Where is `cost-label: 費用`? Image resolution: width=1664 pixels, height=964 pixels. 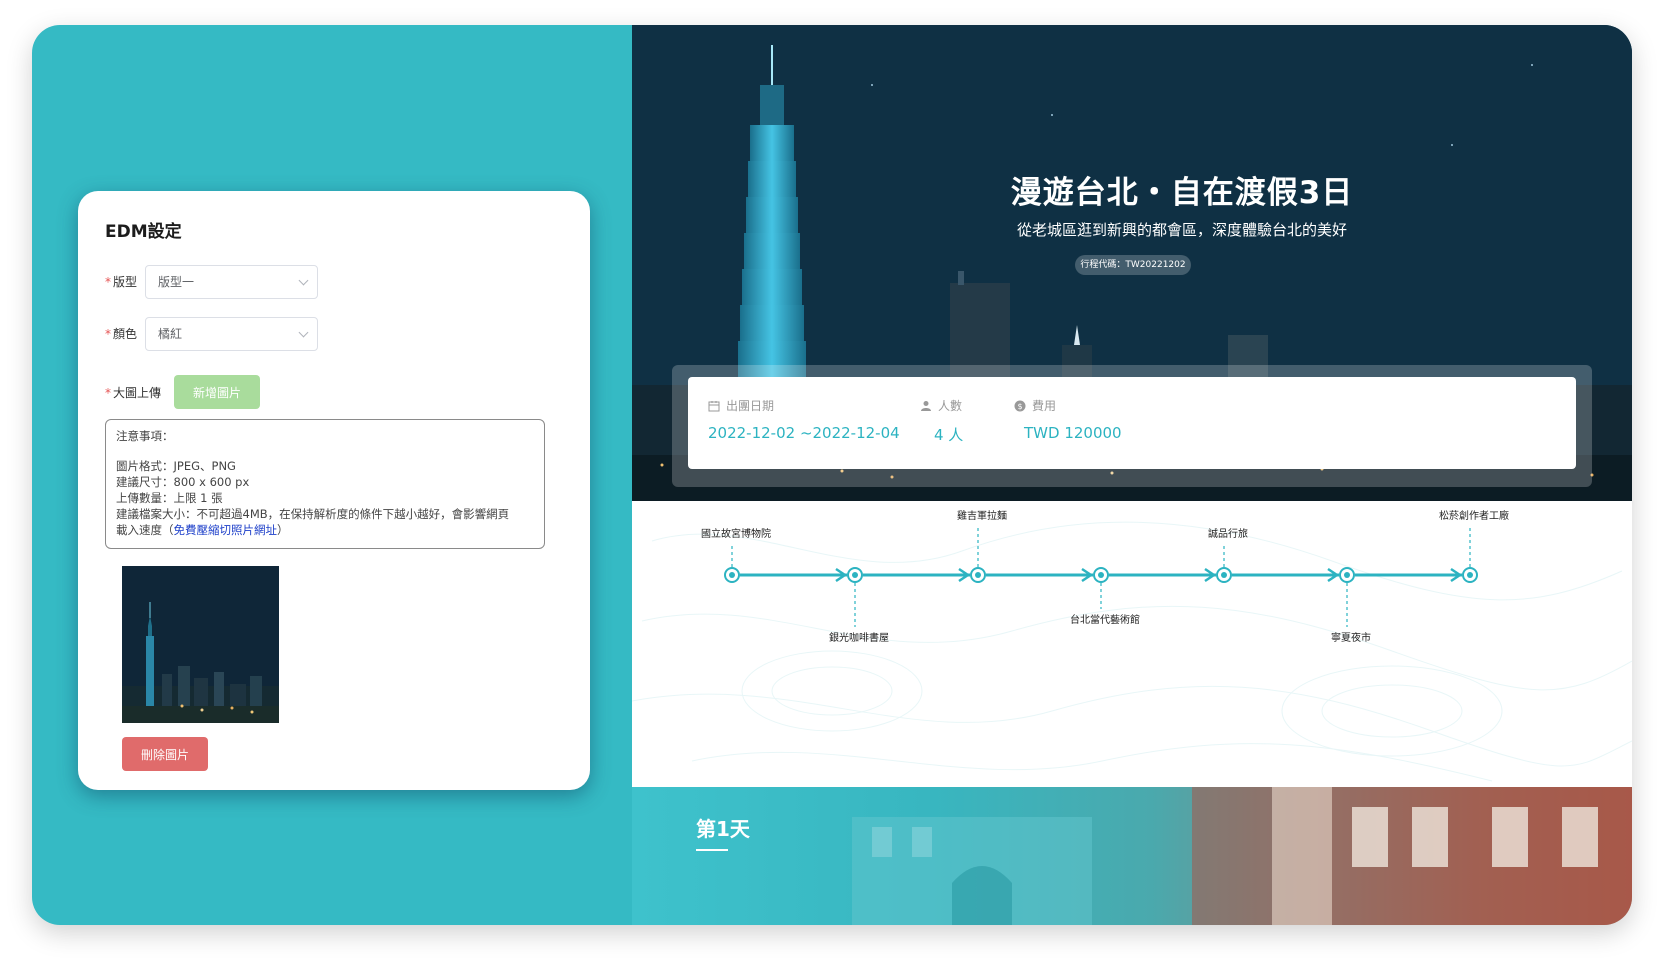
cost-label: 費用 is located at coordinates (1044, 406).